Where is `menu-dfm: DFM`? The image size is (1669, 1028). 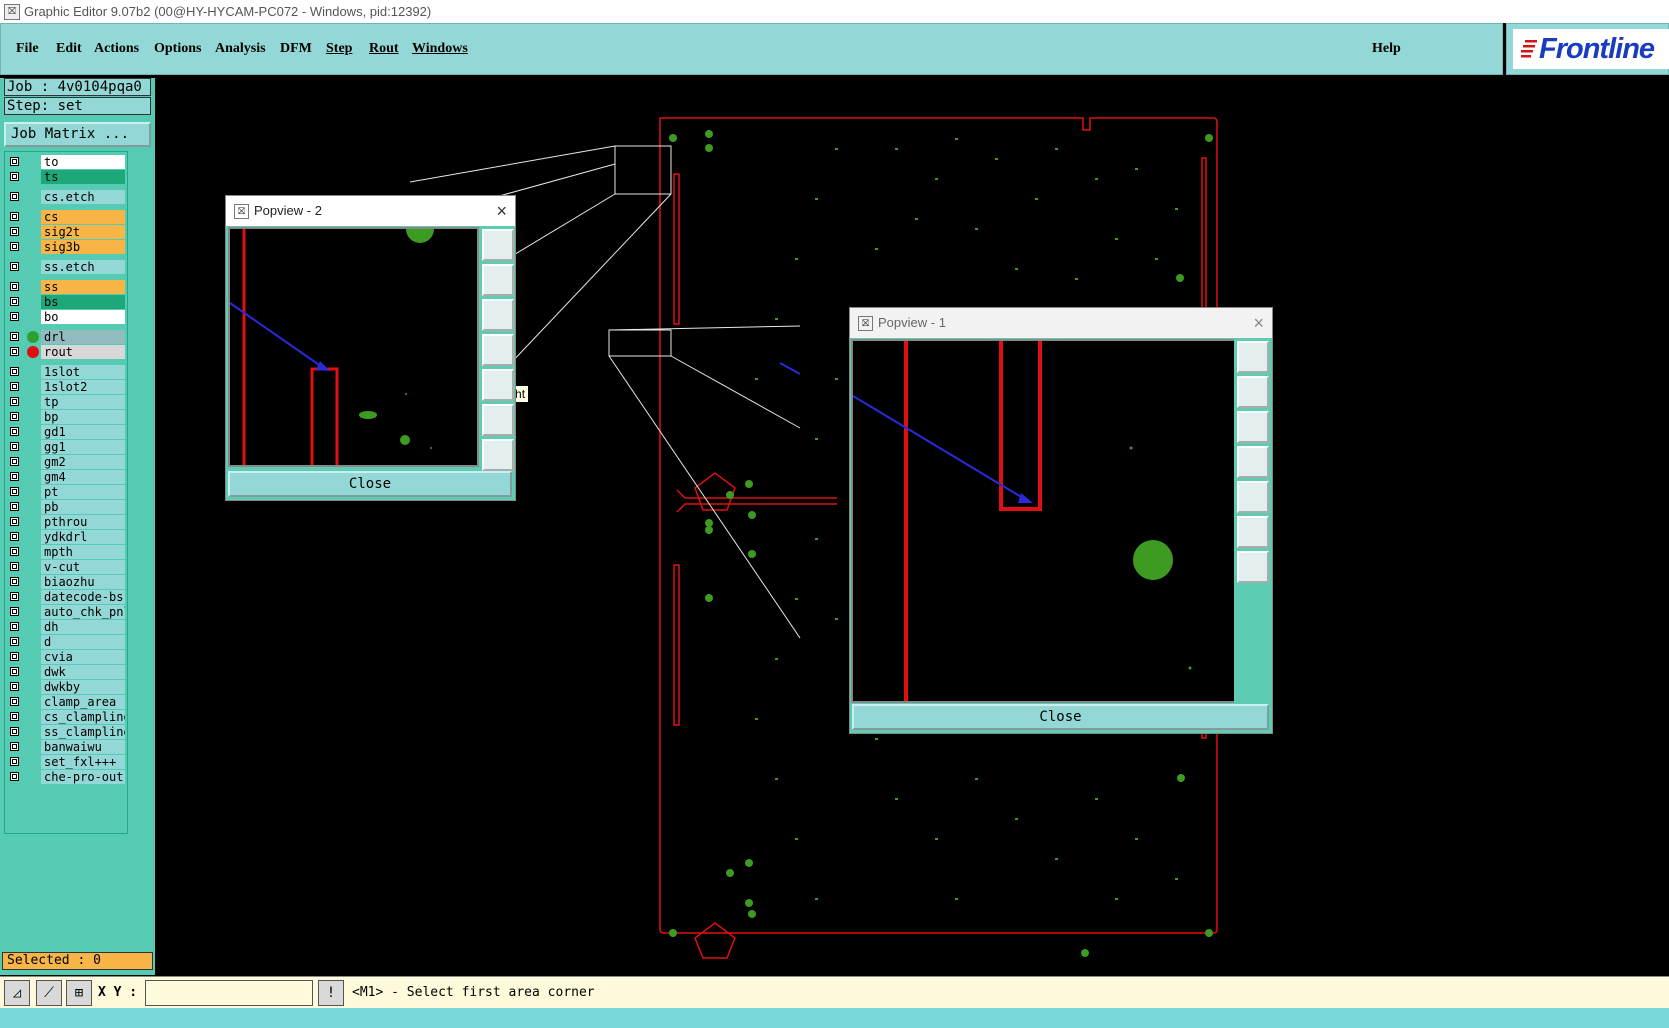
menu-dfm: DFM is located at coordinates (296, 49).